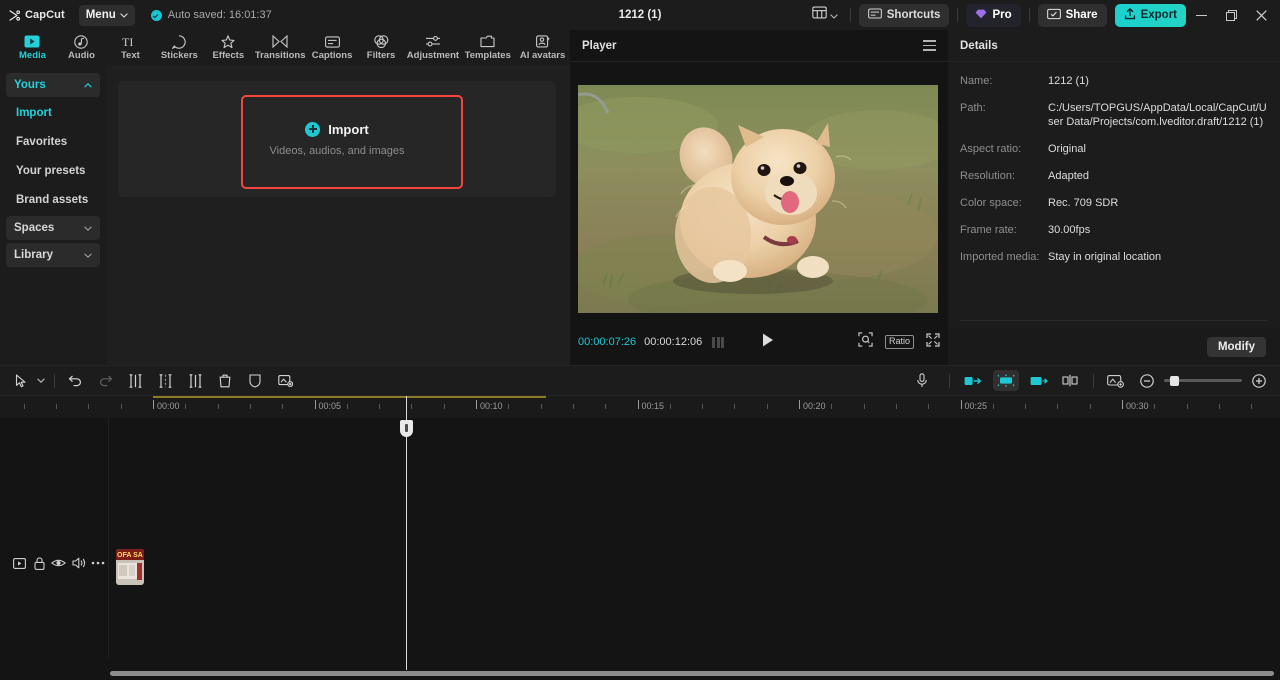  Describe the element at coordinates (53, 255) in the screenshot. I see `sidebar-item-library: Library` at that location.